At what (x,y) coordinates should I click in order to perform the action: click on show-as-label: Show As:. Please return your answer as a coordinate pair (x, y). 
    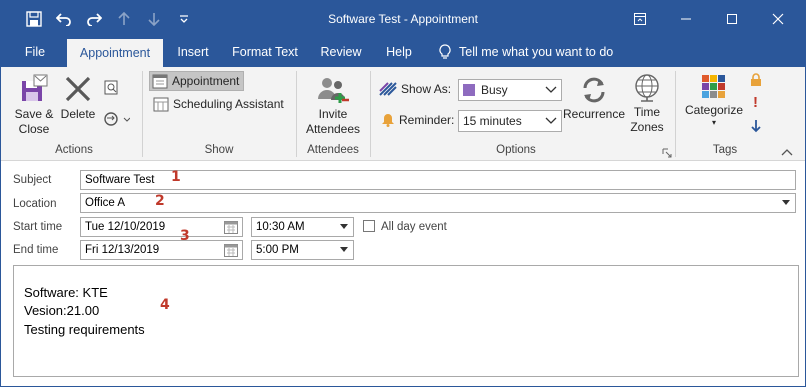
    Looking at the image, I should click on (426, 89).